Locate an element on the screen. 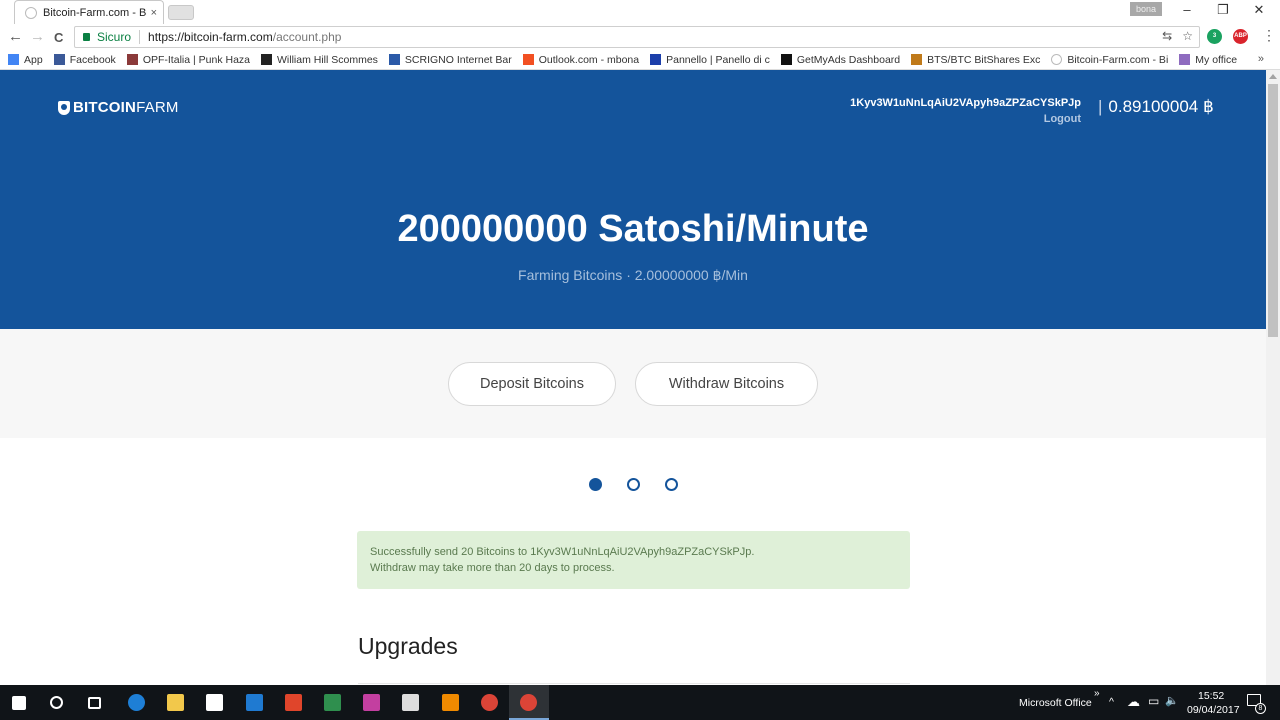 The height and width of the screenshot is (720, 1280). farming-rate-headline: 200000000 Satoshi/Minute is located at coordinates (633, 229).